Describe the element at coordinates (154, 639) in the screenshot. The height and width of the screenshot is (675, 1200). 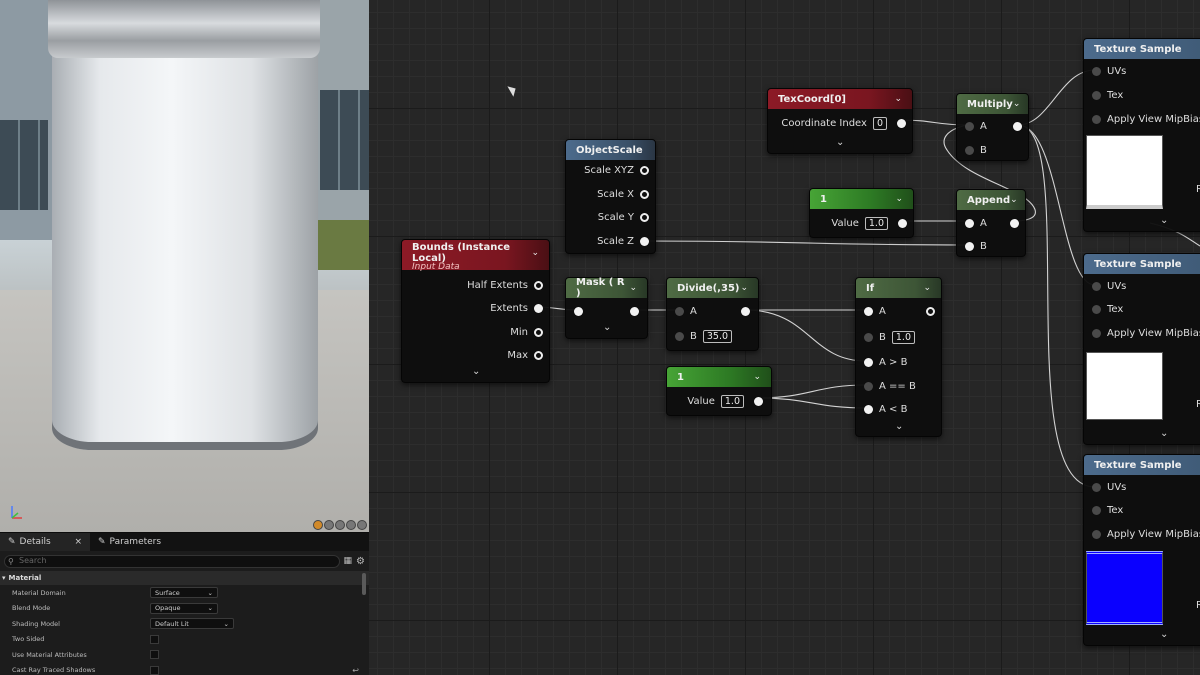
I see `two-sided-checkbox` at that location.